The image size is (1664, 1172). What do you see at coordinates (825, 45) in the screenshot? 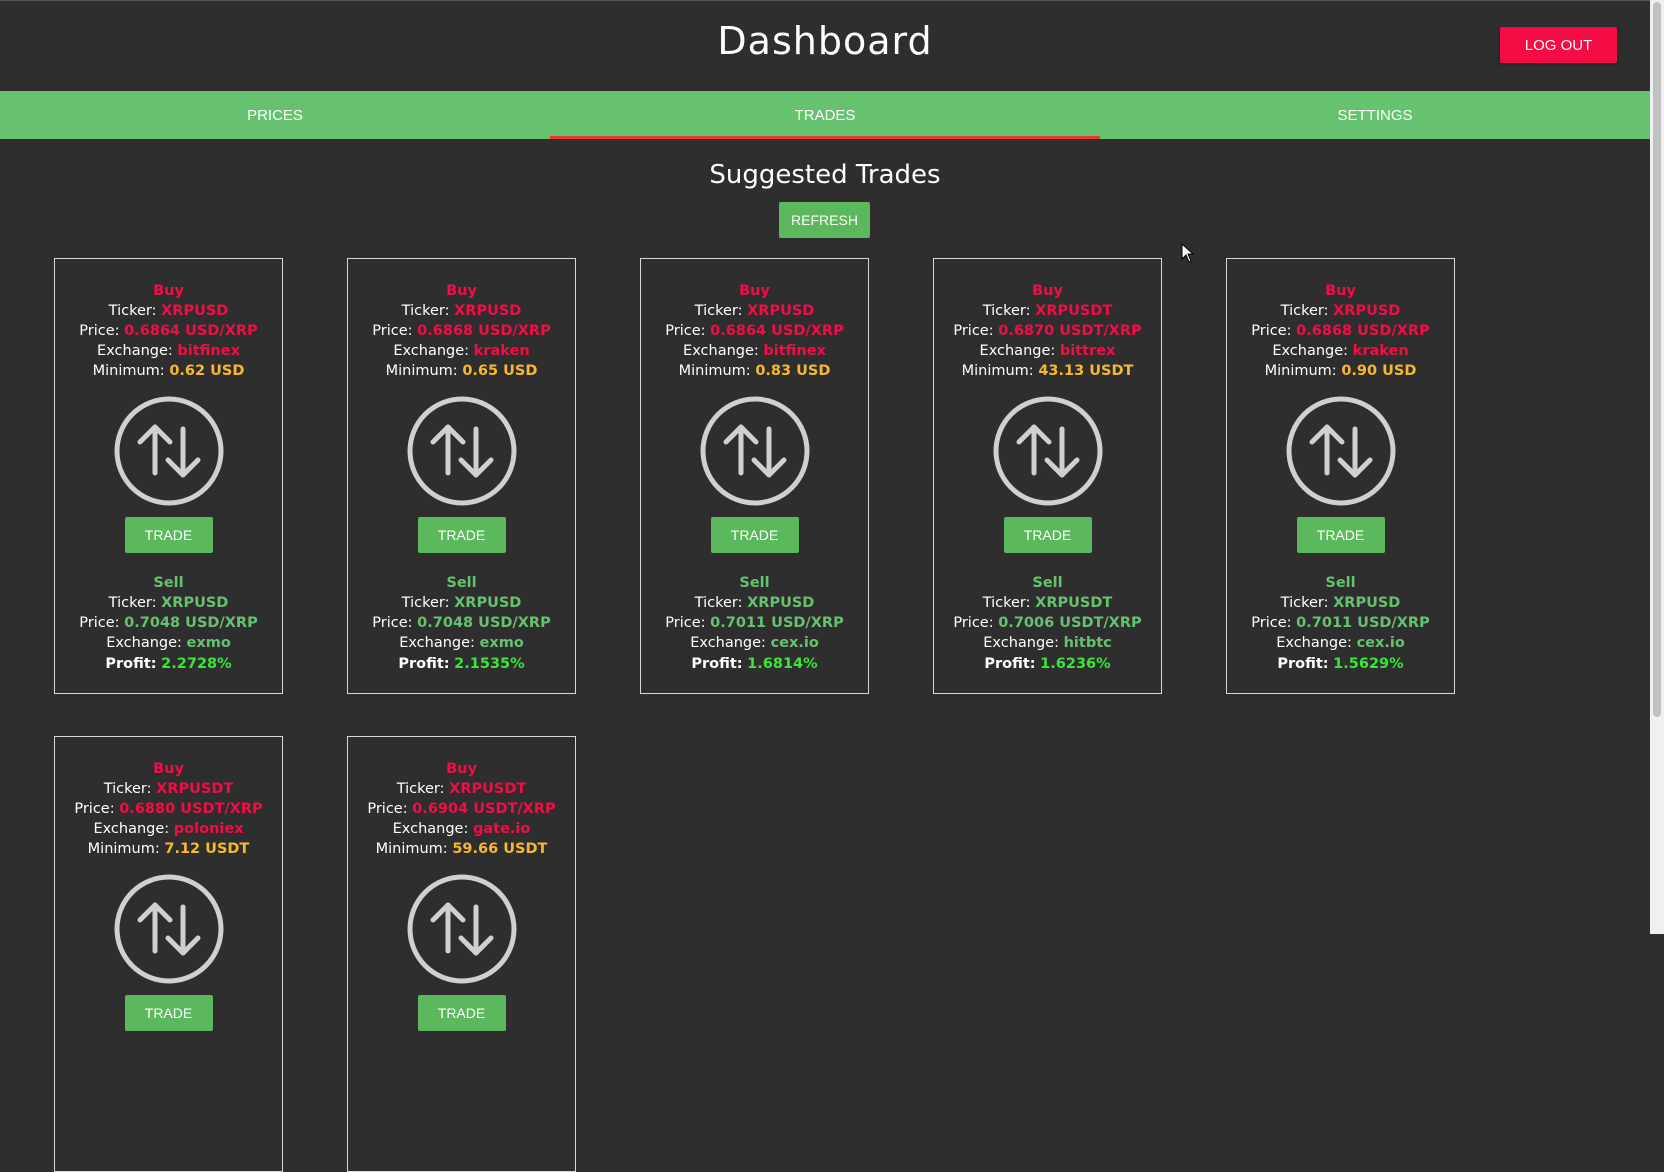
I see `app-header: Dashboard LOG OUT` at bounding box center [825, 45].